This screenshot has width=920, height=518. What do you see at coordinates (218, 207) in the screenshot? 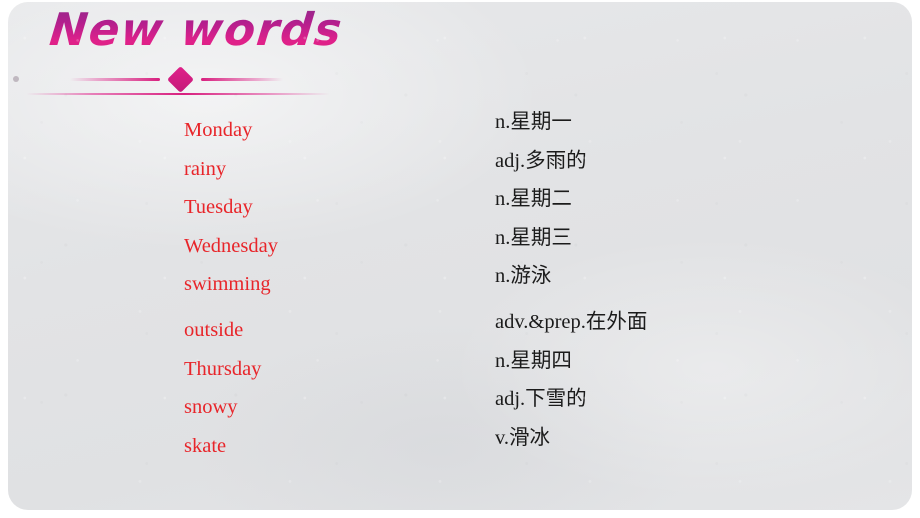
I see `vocabulary-word: Tuesday` at bounding box center [218, 207].